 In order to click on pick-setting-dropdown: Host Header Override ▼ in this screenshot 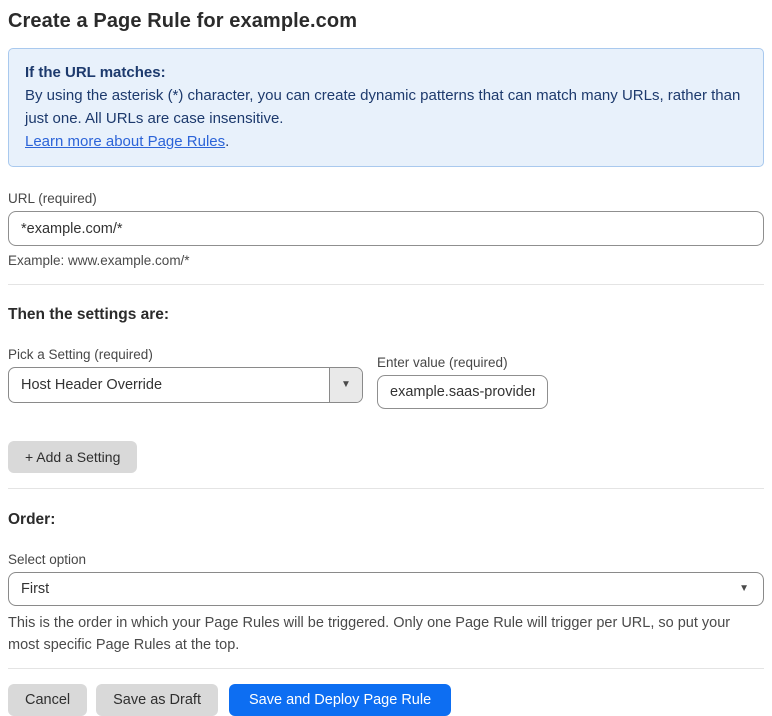, I will do `click(185, 385)`.